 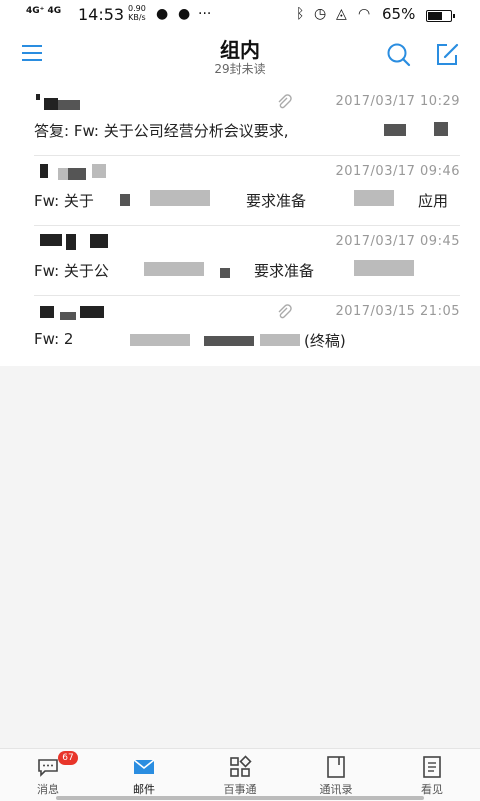 I want to click on mail-item: 2017/03/17 09:46 Fw: 关于 要求准备 应用, so click(x=240, y=191).